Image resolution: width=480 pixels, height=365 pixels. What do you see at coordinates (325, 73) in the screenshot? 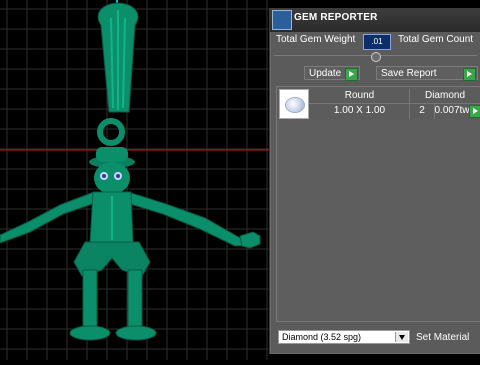
I see `update-label: Update` at bounding box center [325, 73].